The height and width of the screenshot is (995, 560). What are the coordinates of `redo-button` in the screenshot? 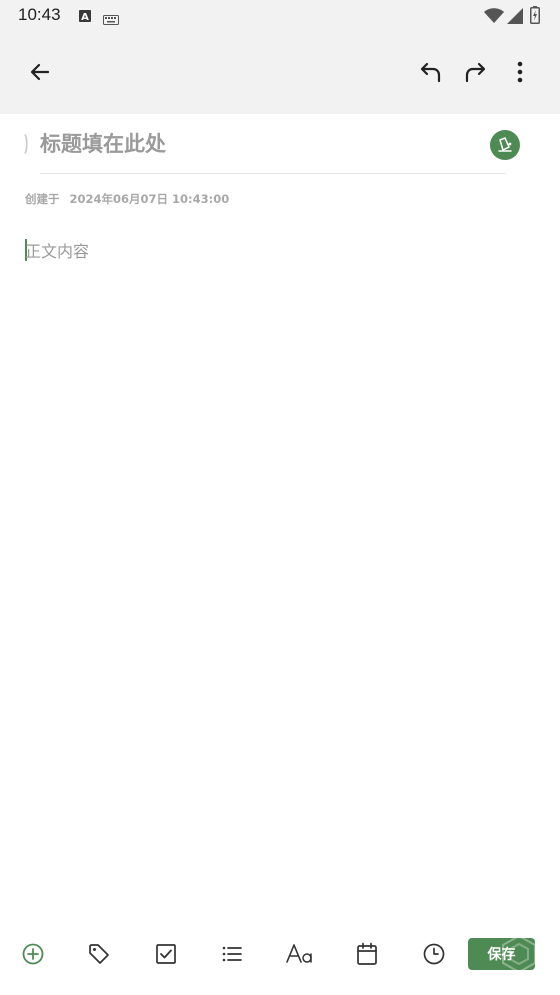 It's located at (475, 72).